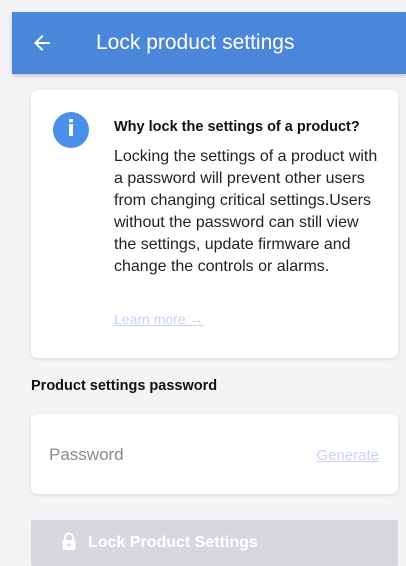  Describe the element at coordinates (195, 42) in the screenshot. I see `page-title: Lock product settings` at that location.